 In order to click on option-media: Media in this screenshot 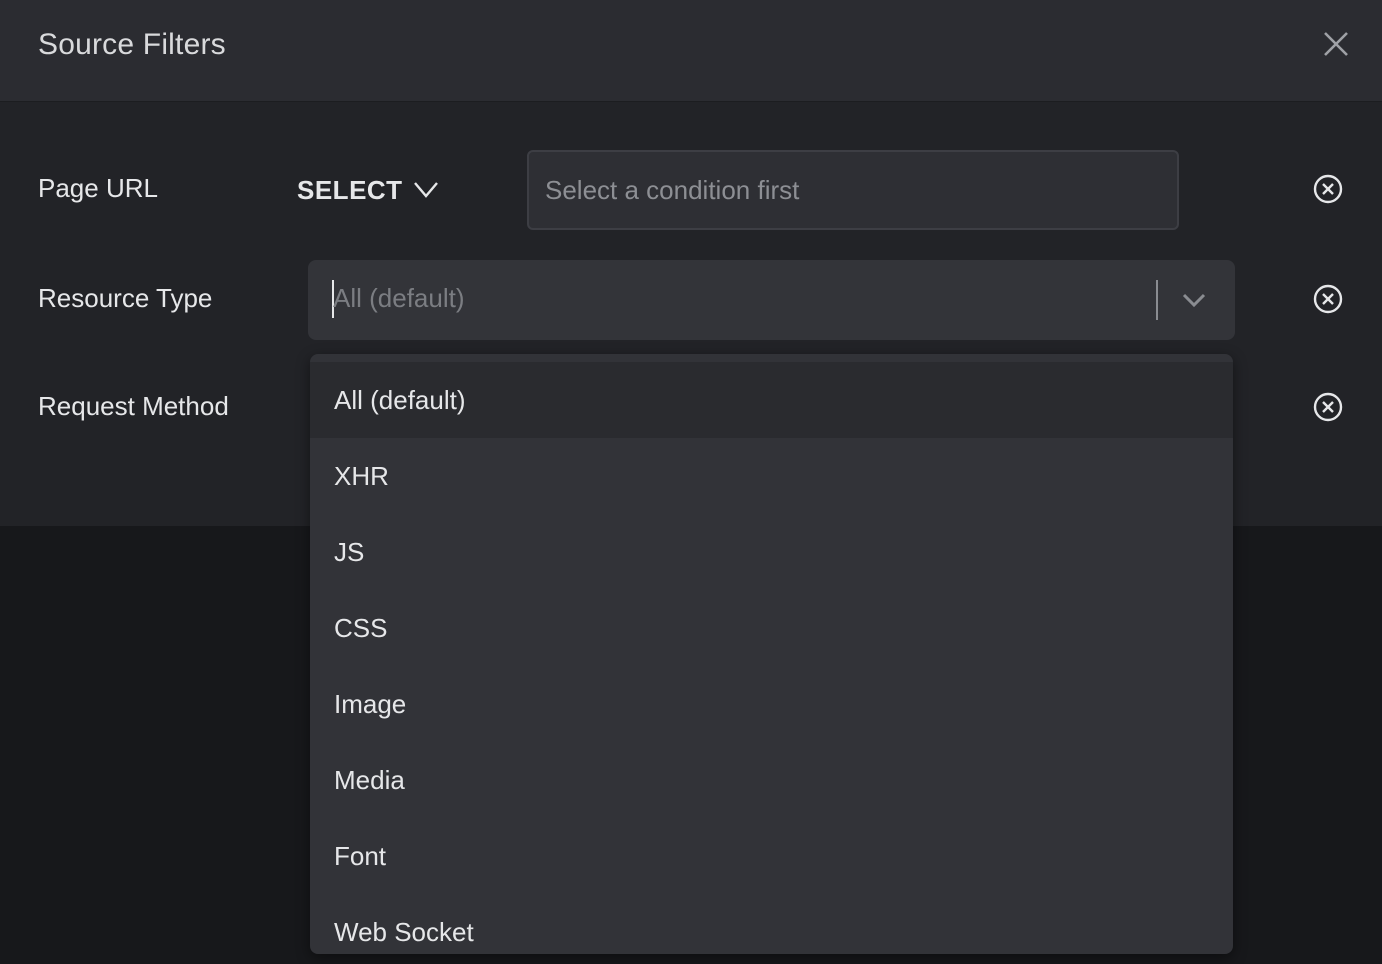, I will do `click(771, 780)`.